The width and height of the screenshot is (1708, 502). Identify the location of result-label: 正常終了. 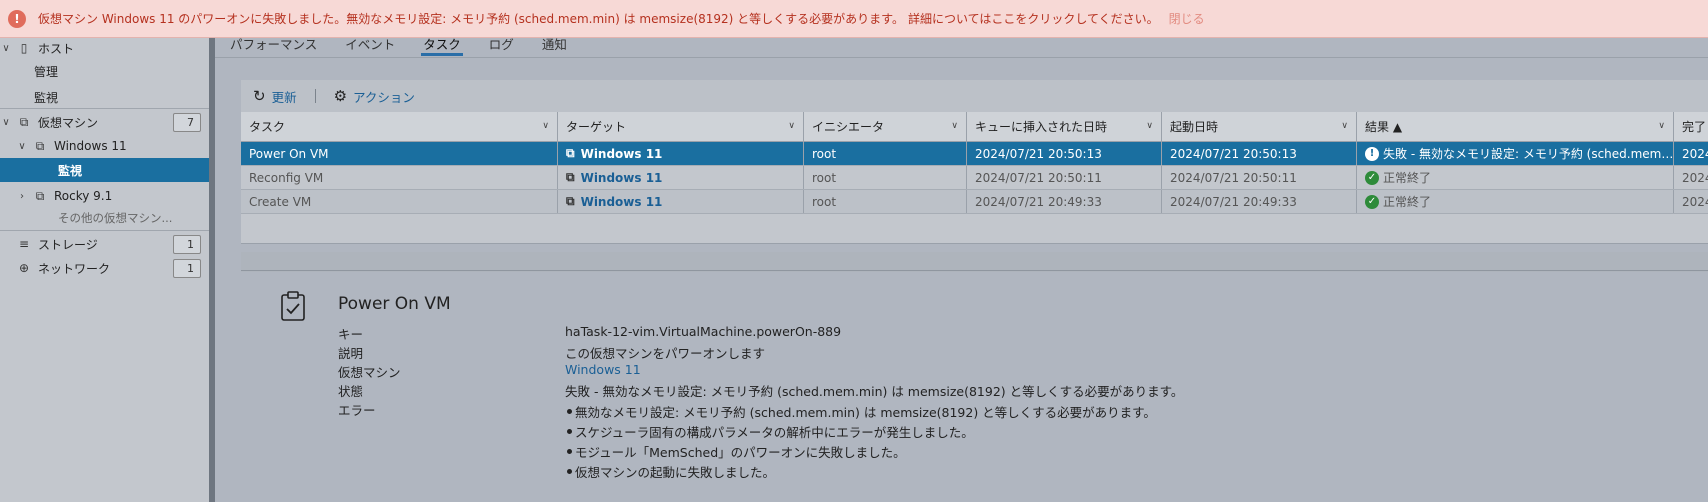
(1407, 178).